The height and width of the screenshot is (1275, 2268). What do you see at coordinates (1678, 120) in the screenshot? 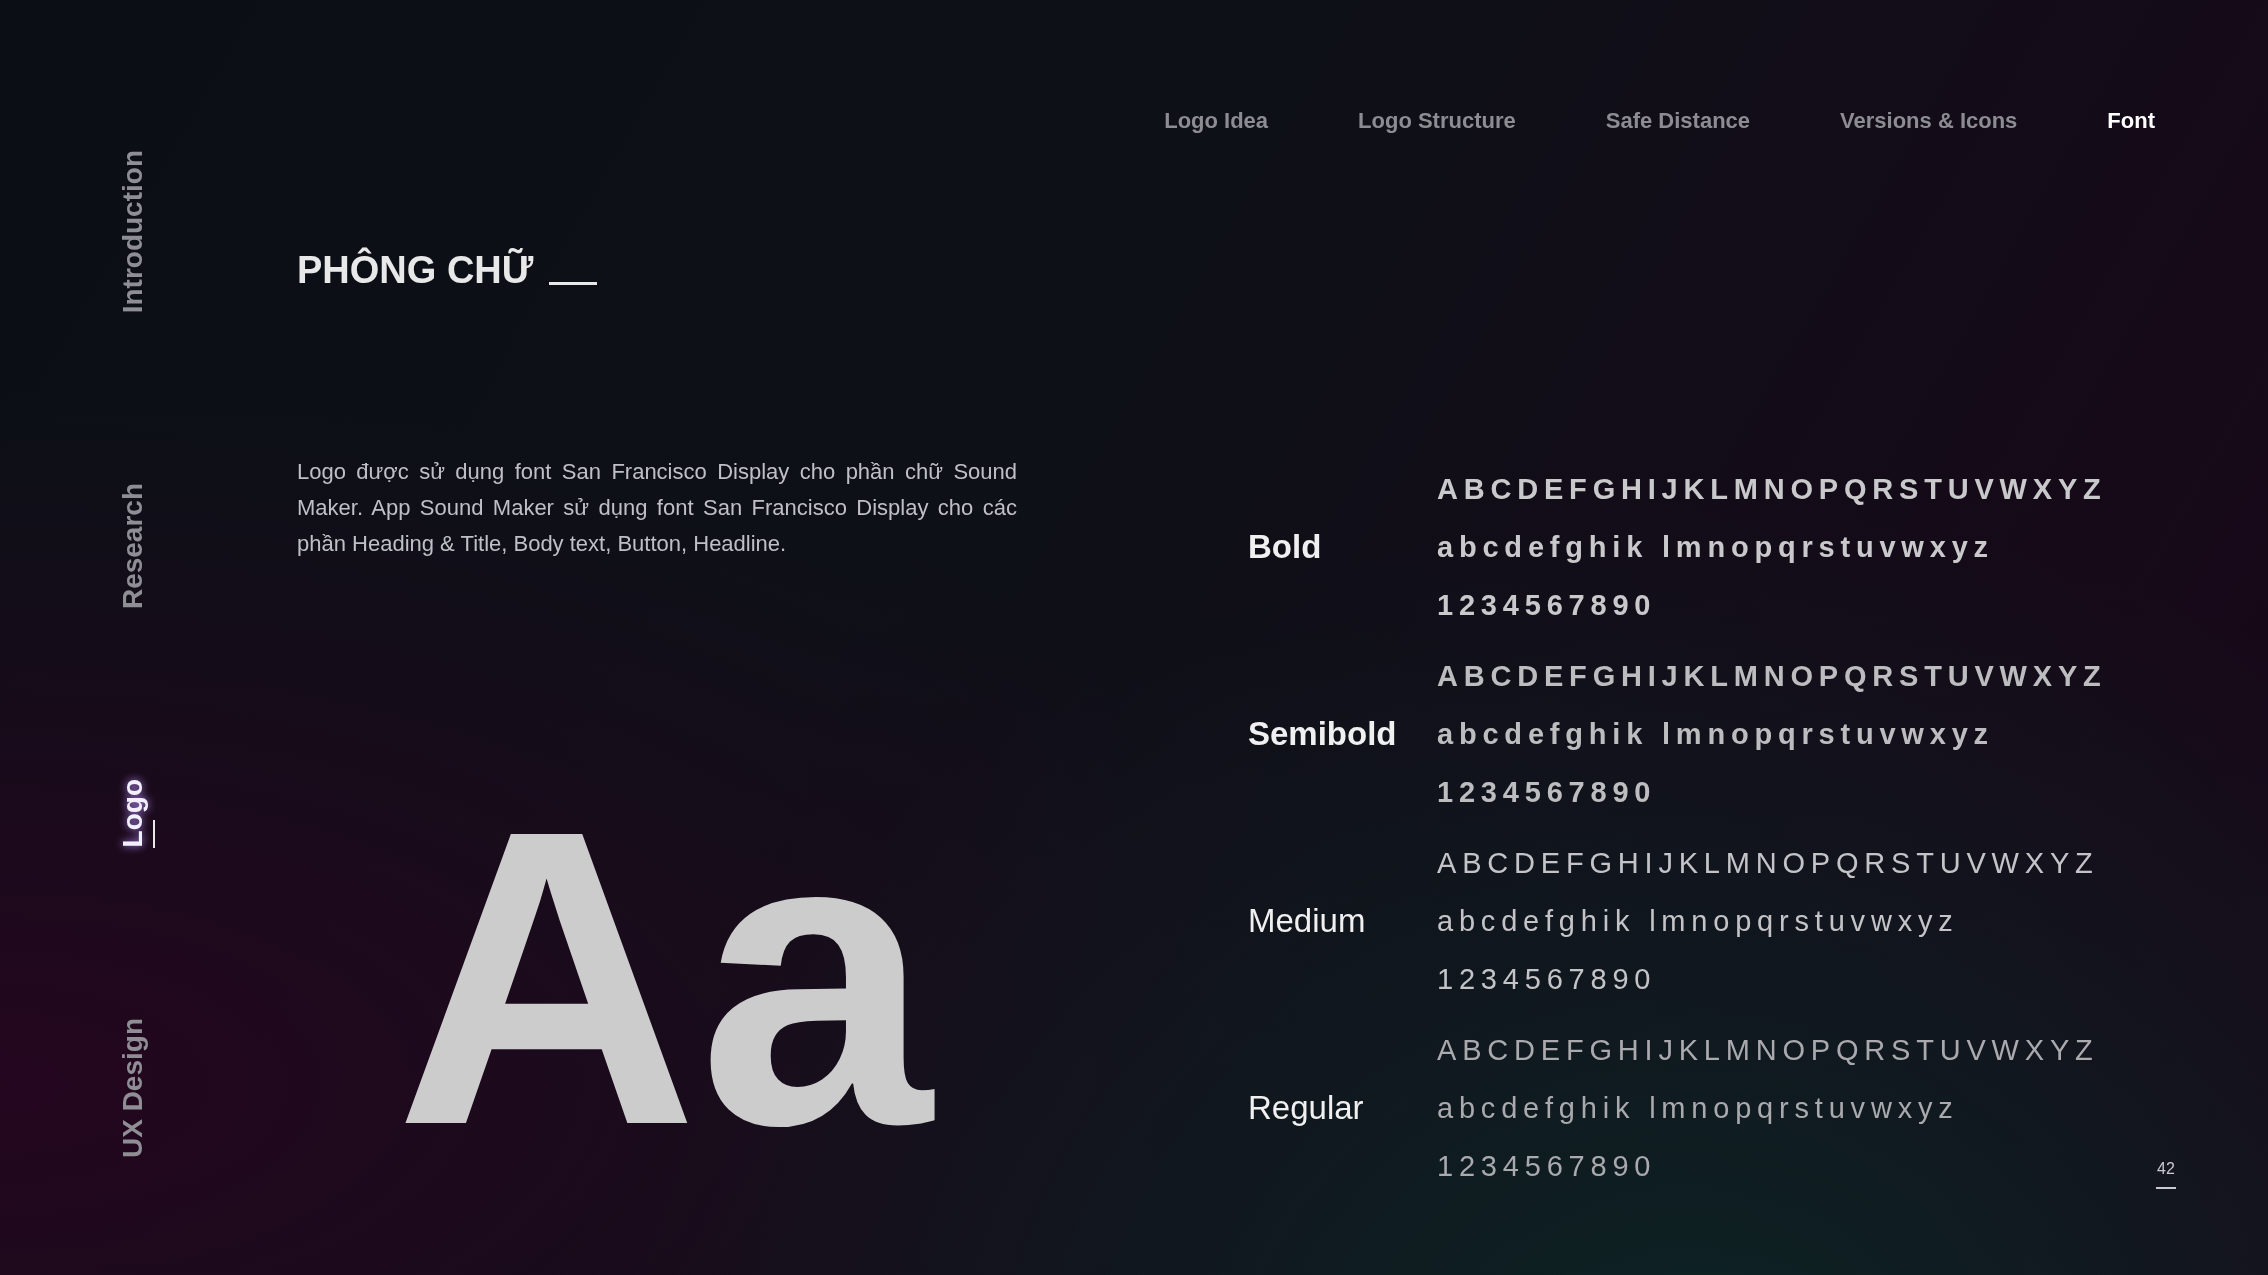
I see `nav-tab: Safe Distance` at bounding box center [1678, 120].